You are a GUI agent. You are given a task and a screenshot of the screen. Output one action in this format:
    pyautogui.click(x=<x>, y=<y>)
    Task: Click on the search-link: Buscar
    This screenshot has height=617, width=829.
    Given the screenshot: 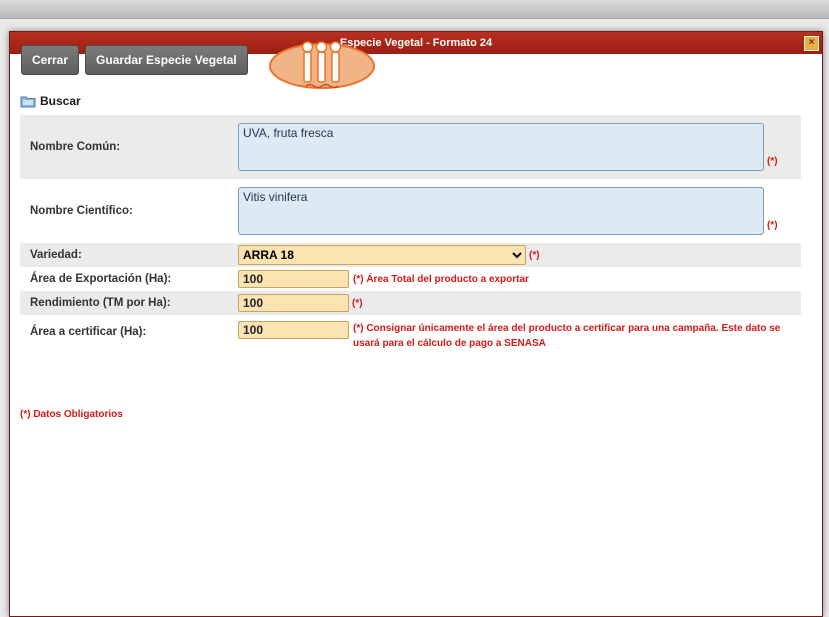 What is the action you would take?
    pyautogui.click(x=50, y=101)
    